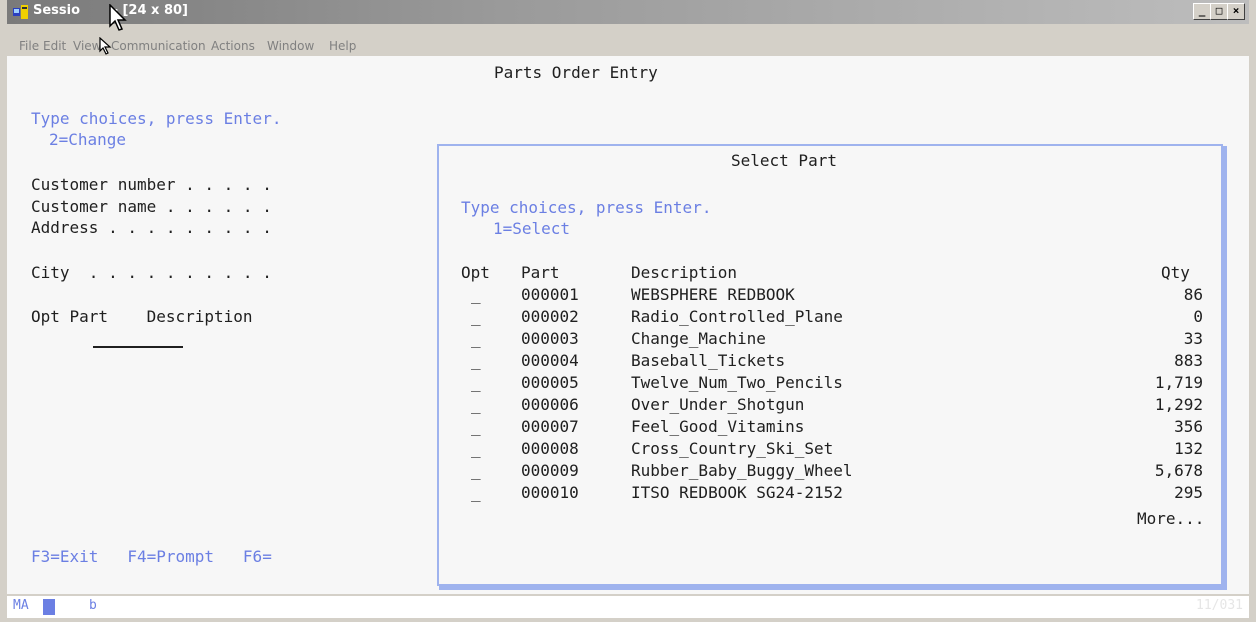  I want to click on row-part-number: 000005, so click(550, 382).